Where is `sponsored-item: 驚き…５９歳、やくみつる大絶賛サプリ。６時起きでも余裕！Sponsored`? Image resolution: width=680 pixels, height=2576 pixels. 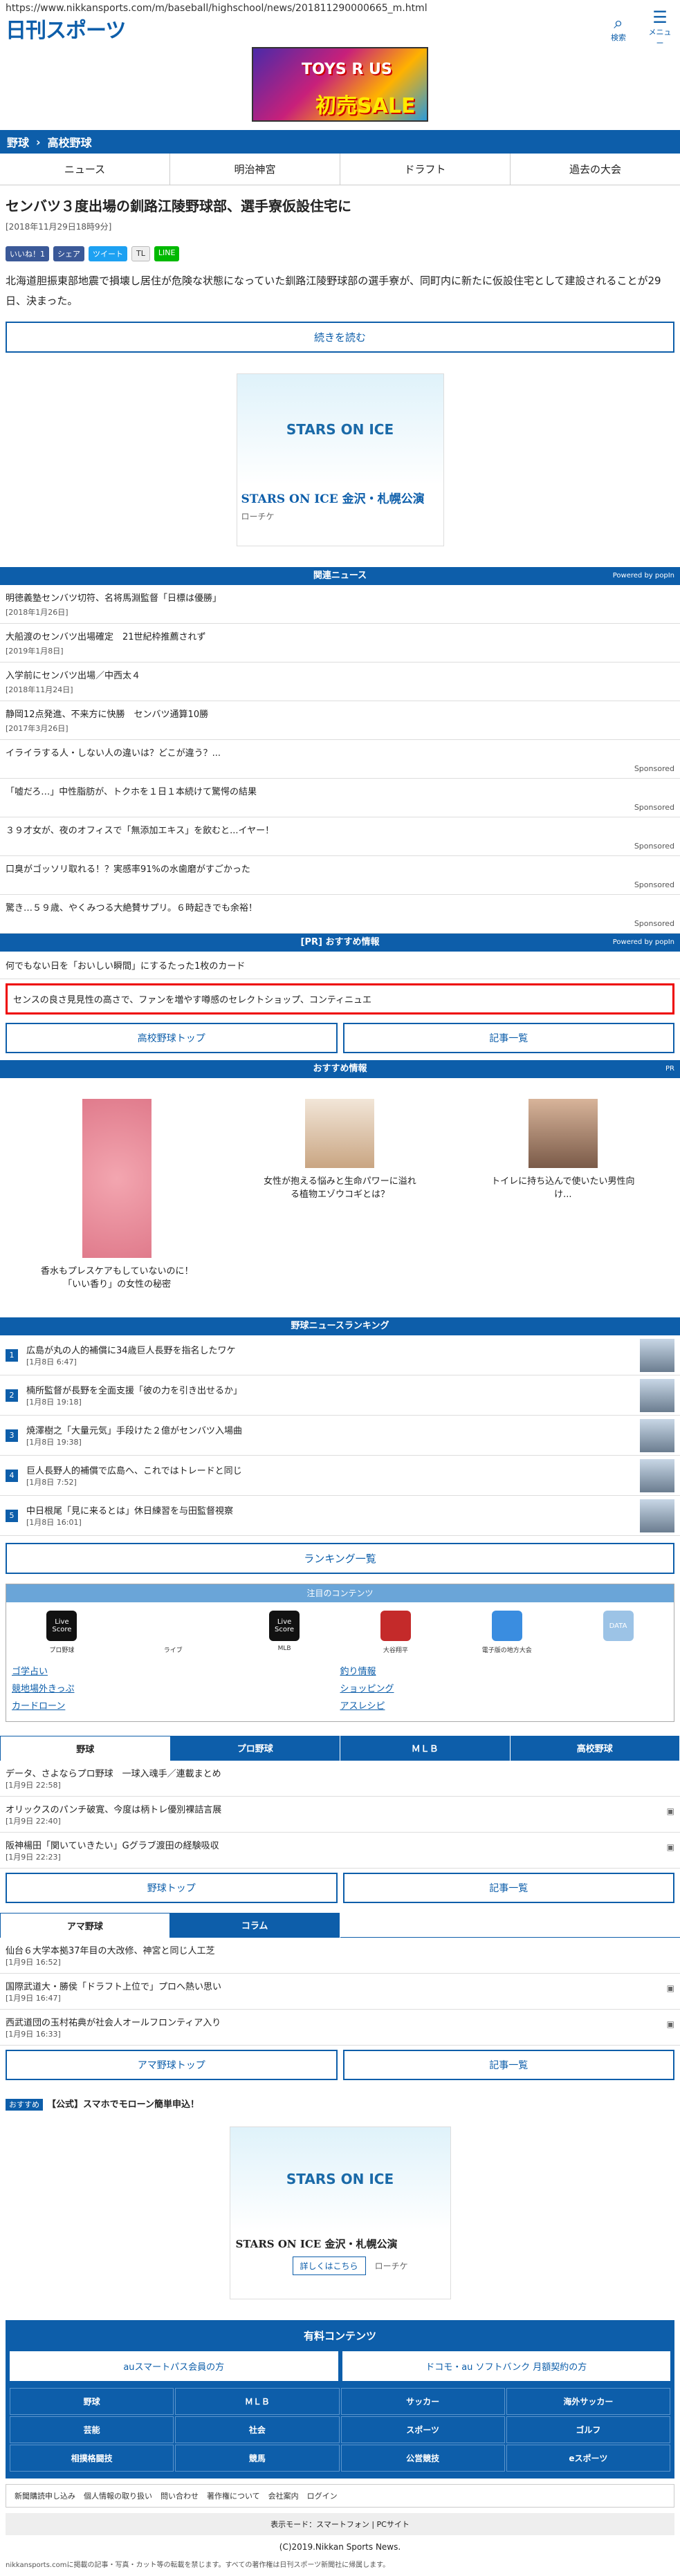
sponsored-item: 驚き…５９歳、やくみつる大絶賛サプリ。６時起きでも余裕！Sponsored is located at coordinates (340, 914).